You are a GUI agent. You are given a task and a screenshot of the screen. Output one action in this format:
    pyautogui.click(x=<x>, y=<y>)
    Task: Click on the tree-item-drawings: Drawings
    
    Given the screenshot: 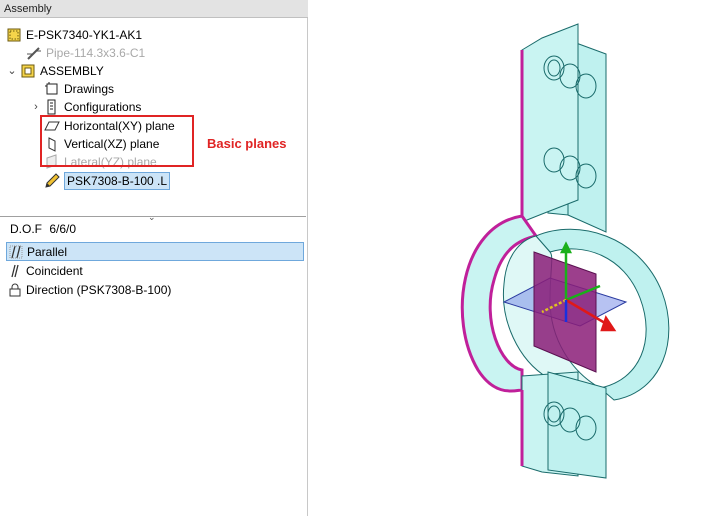 What is the action you would take?
    pyautogui.click(x=79, y=89)
    